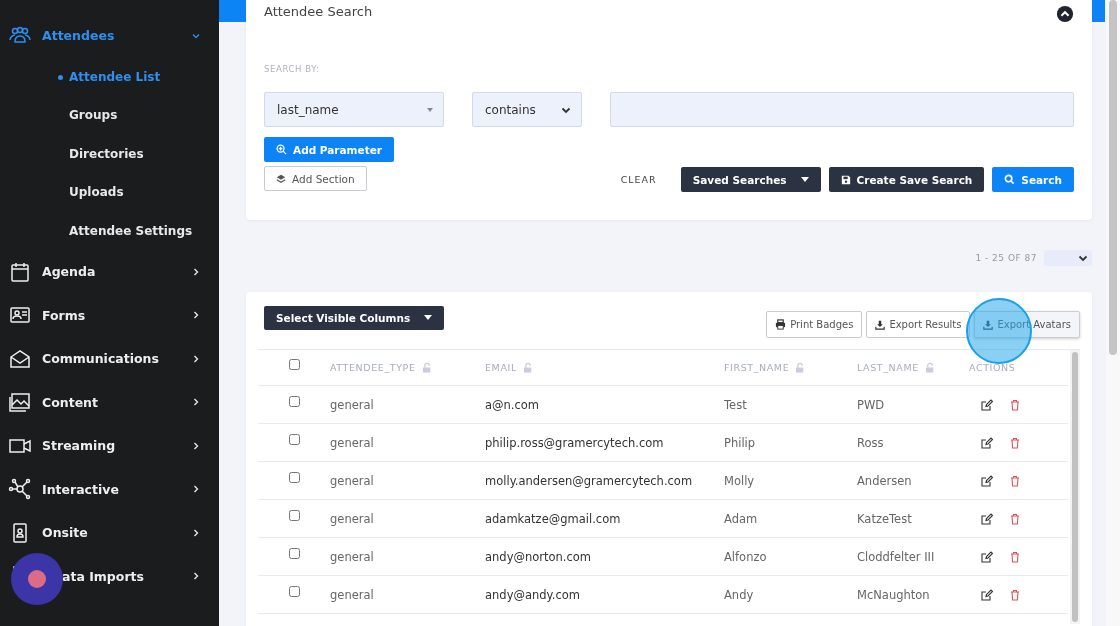 This screenshot has width=1120, height=626. What do you see at coordinates (1006, 258) in the screenshot?
I see `pagination-range: 1 - 25 OF 87` at bounding box center [1006, 258].